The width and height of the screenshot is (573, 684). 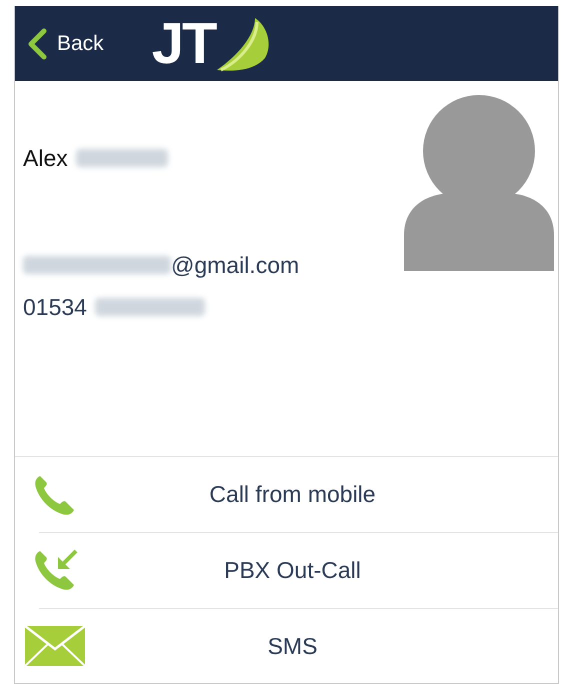 What do you see at coordinates (45, 158) in the screenshot?
I see `contact-name: Alex` at bounding box center [45, 158].